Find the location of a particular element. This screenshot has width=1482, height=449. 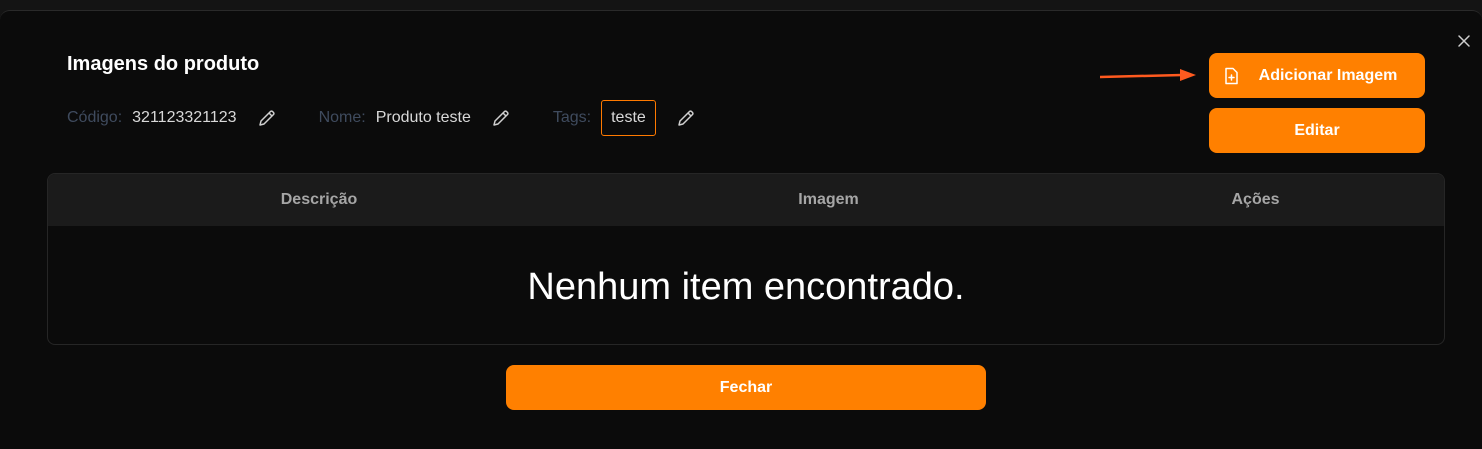

edit-tags-pencil-icon is located at coordinates (686, 118).